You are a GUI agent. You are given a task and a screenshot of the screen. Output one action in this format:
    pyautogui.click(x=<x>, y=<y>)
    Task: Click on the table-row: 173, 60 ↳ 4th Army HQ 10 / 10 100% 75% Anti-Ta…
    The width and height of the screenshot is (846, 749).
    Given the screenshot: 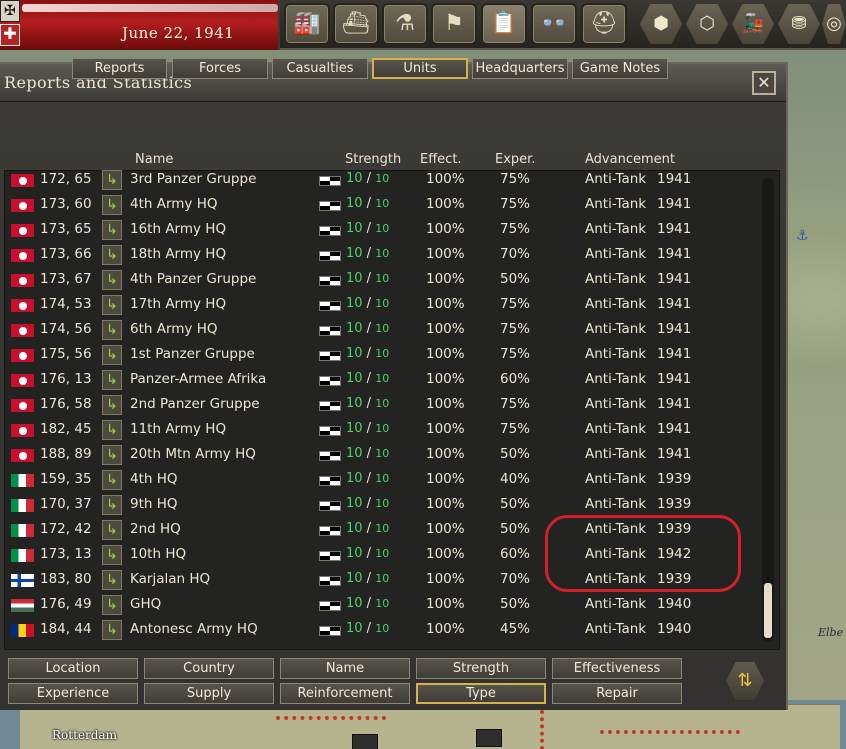 What is the action you would take?
    pyautogui.click(x=382, y=205)
    